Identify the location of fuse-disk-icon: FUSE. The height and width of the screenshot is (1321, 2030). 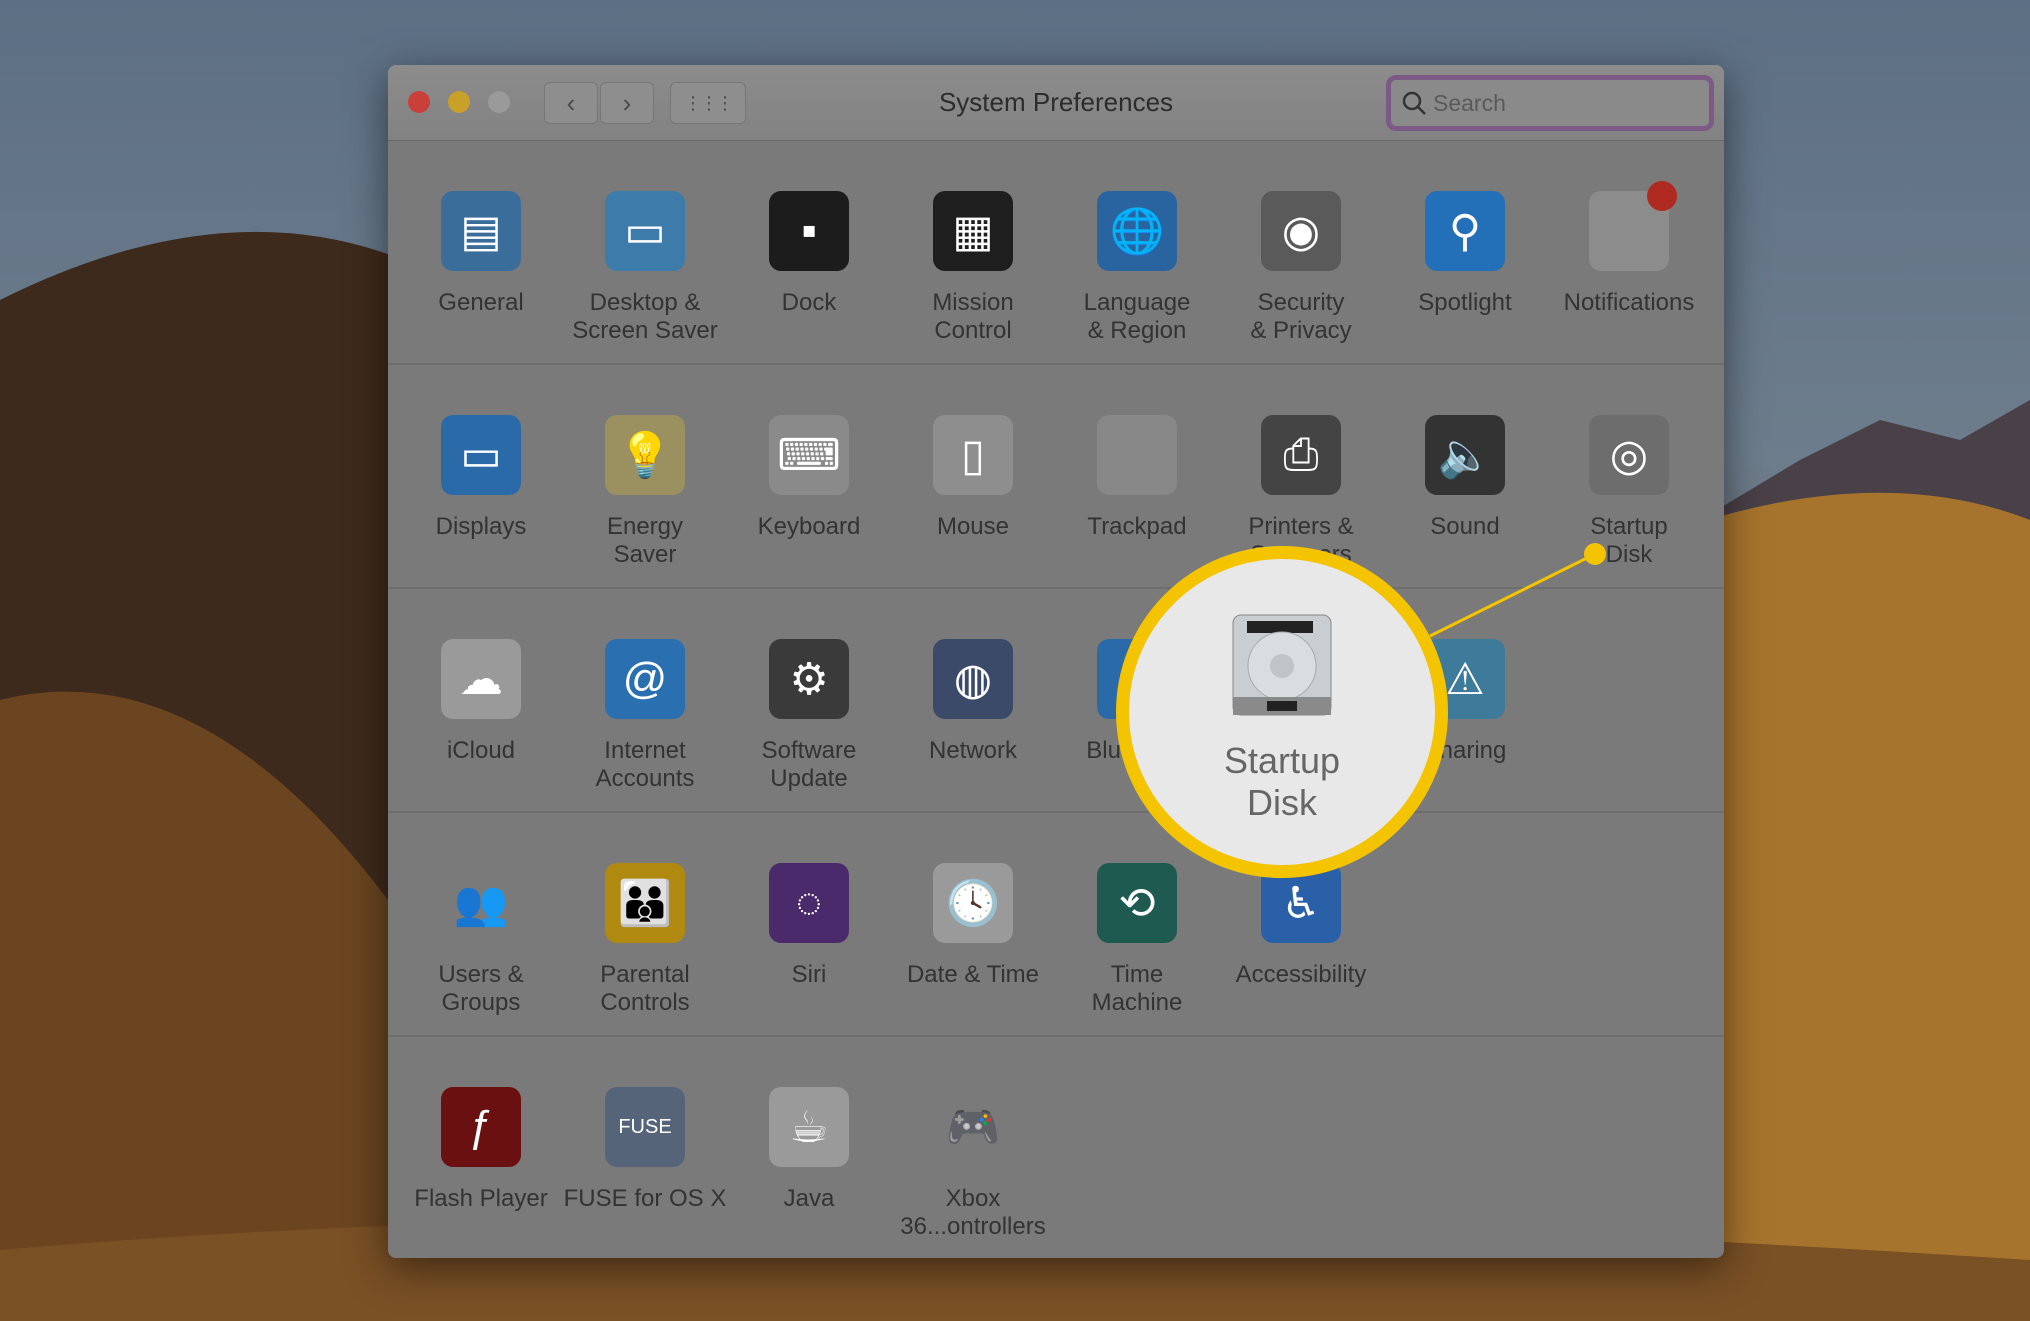
(645, 1127).